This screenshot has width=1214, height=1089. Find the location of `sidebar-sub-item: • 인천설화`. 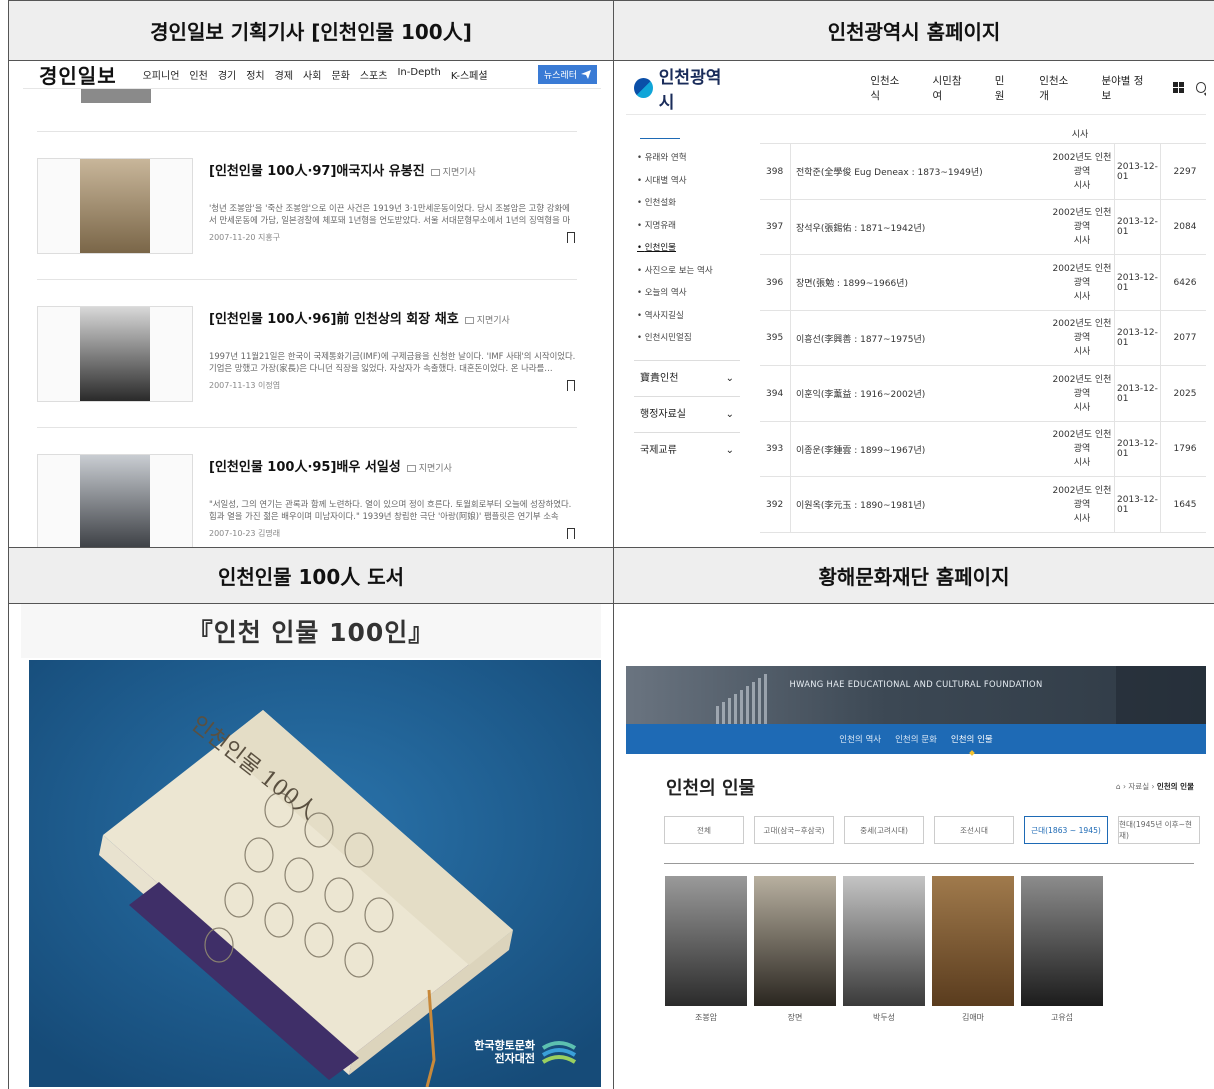

sidebar-sub-item: • 인천설화 is located at coordinates (687, 203).